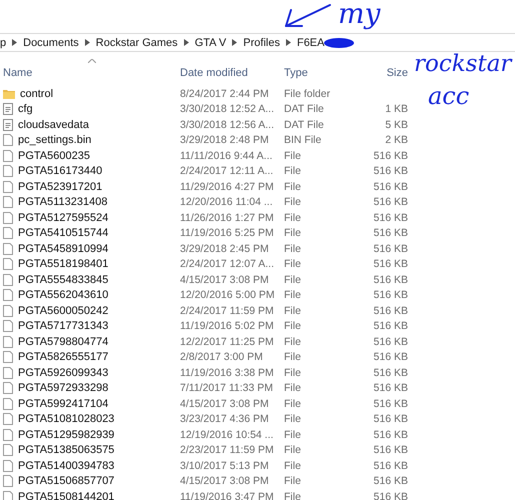  What do you see at coordinates (227, 186) in the screenshot?
I see `date-modified: 11/29/2016 4:27 PM` at bounding box center [227, 186].